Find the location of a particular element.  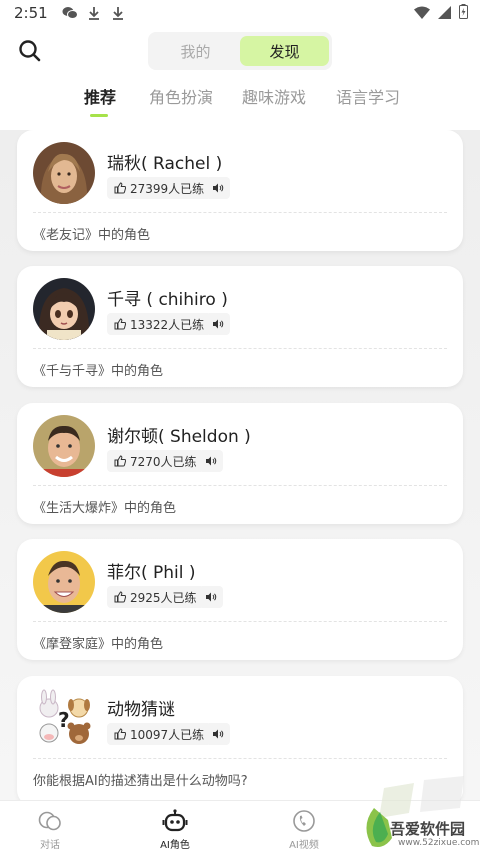

practice-count: 13322人已练 is located at coordinates (167, 324).